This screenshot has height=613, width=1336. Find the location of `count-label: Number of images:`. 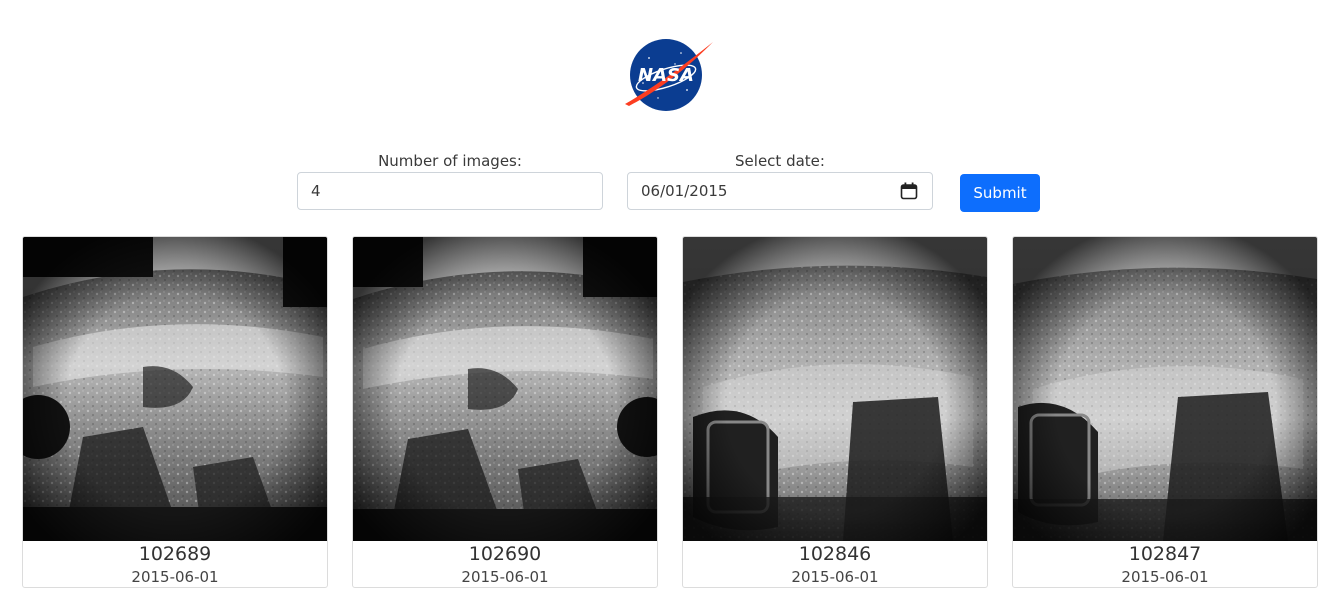

count-label: Number of images: is located at coordinates (450, 161).